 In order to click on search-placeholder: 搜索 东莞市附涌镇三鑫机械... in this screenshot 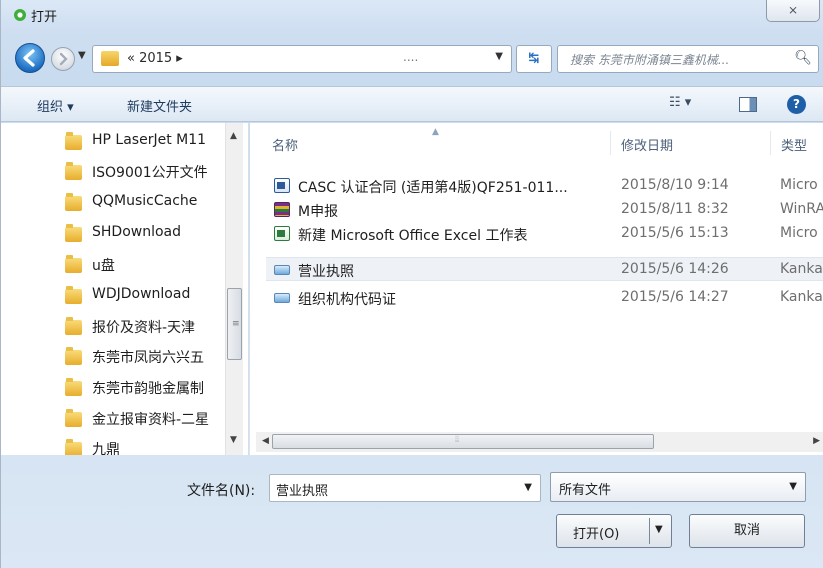, I will do `click(650, 60)`.